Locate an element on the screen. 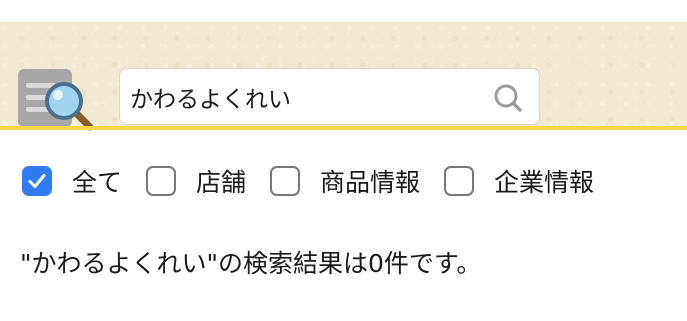 This screenshot has height=321, width=687. search-input is located at coordinates (305, 97).